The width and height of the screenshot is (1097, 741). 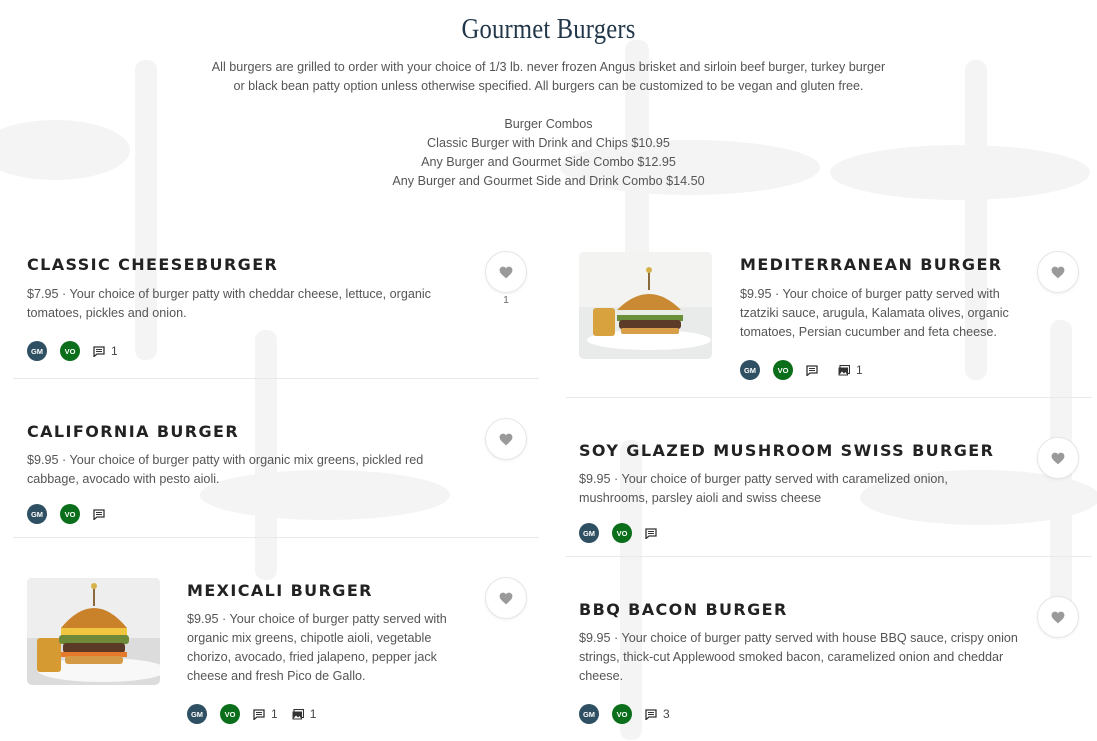 What do you see at coordinates (280, 590) in the screenshot?
I see `item-name: Mexicali Burger` at bounding box center [280, 590].